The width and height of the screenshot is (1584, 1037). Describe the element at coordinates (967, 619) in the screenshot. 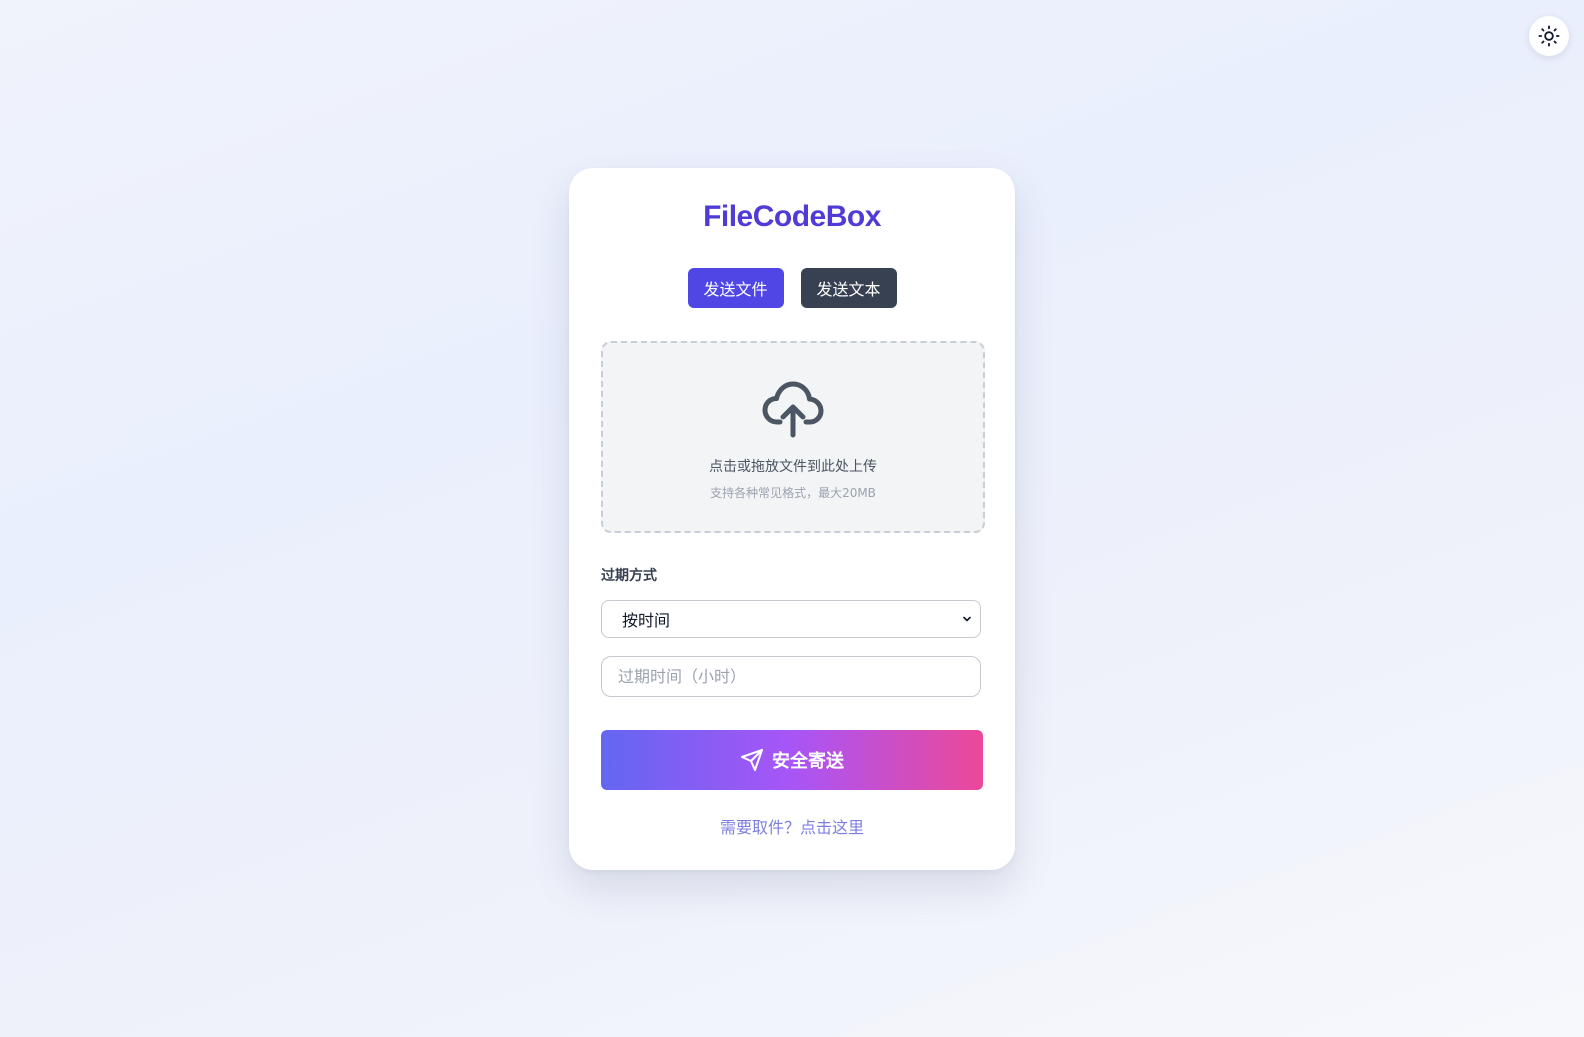

I see `chevron-down-icon` at that location.